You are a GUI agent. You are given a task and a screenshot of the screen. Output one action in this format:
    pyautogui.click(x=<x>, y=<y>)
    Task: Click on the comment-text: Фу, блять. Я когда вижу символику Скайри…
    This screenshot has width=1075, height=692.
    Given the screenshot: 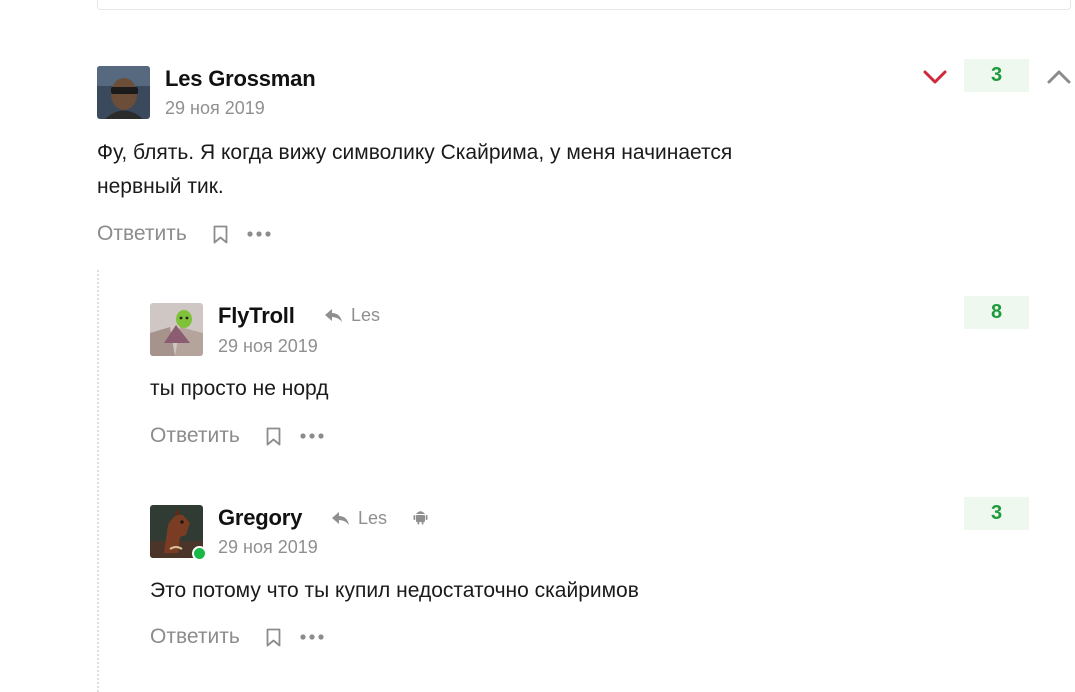 What is the action you would take?
    pyautogui.click(x=414, y=170)
    